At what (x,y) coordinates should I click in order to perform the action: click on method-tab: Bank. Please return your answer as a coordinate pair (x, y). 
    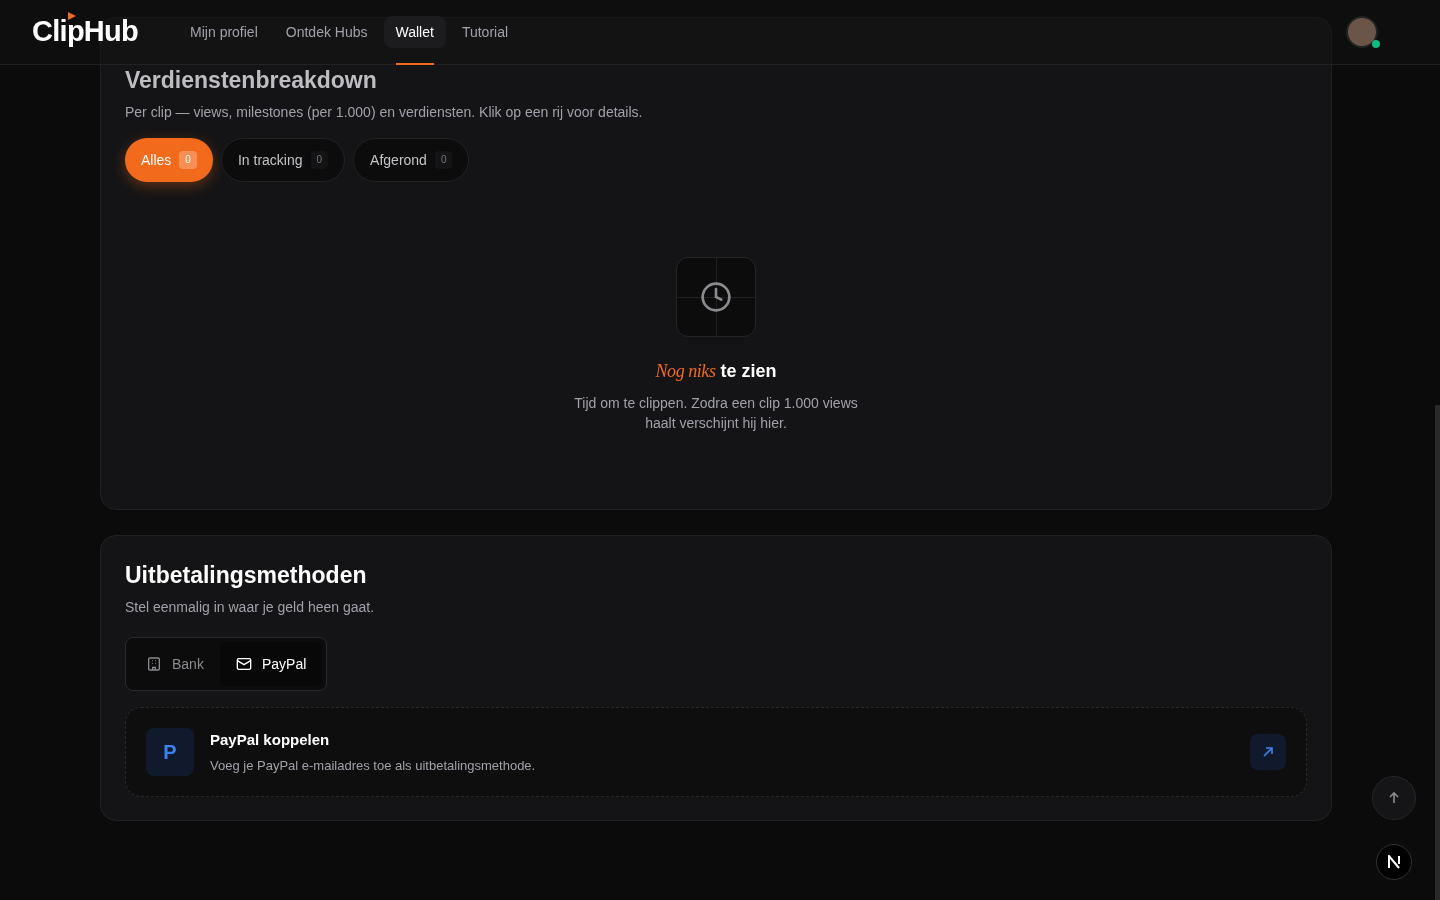
    Looking at the image, I should click on (175, 664).